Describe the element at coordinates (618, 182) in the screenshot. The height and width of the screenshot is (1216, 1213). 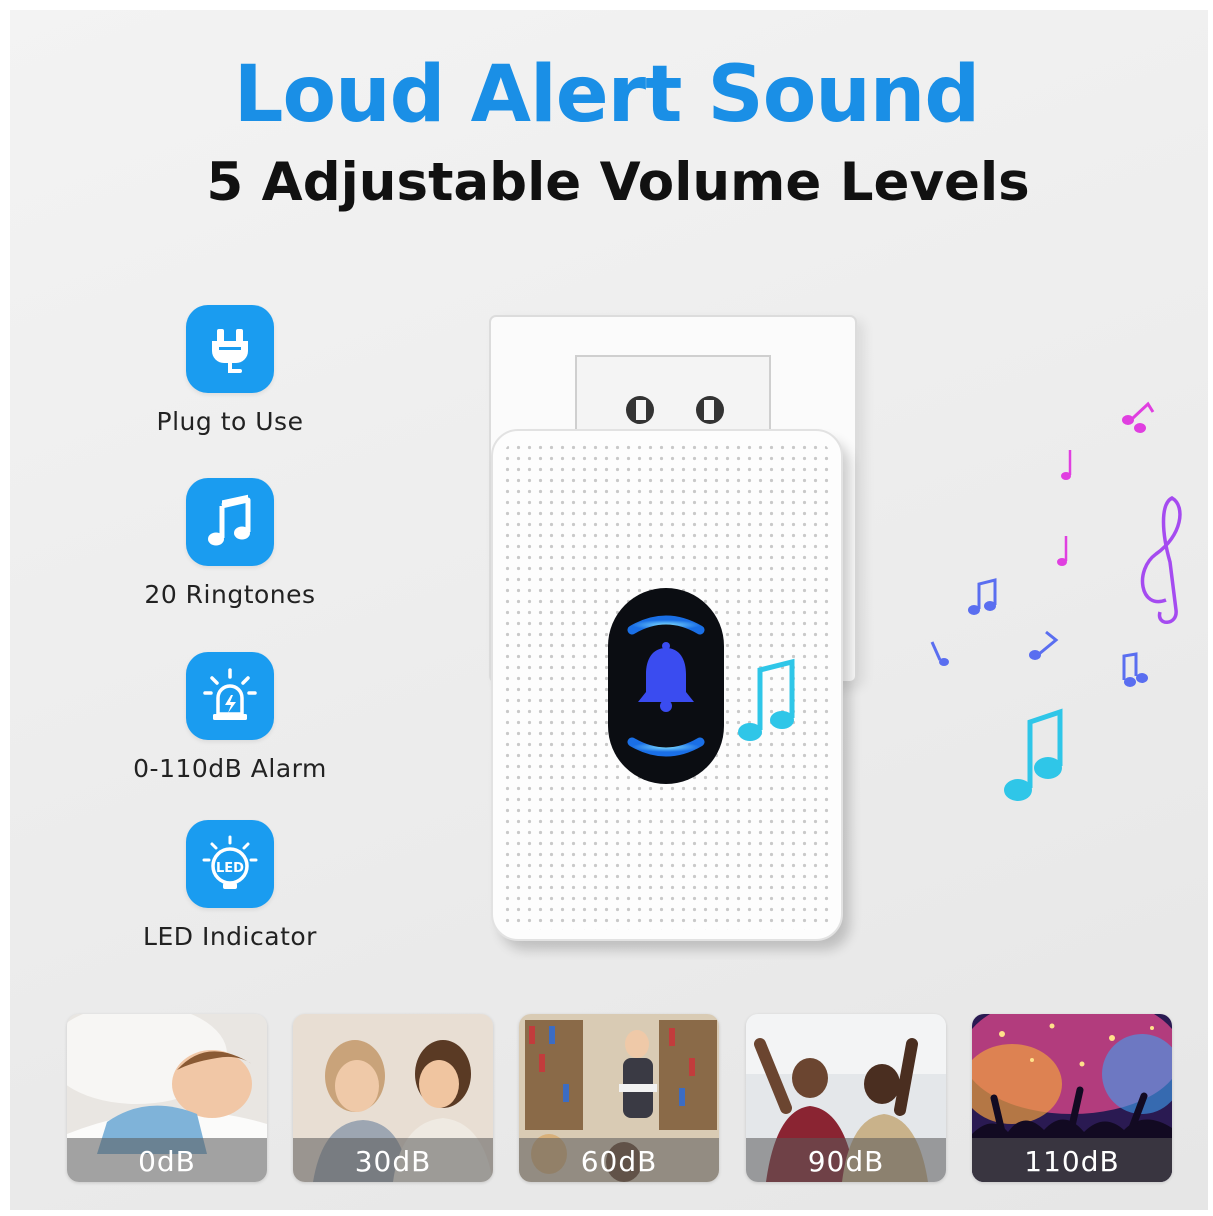
I see `page-subtitle: 5 Adjustable Volume Levels` at that location.